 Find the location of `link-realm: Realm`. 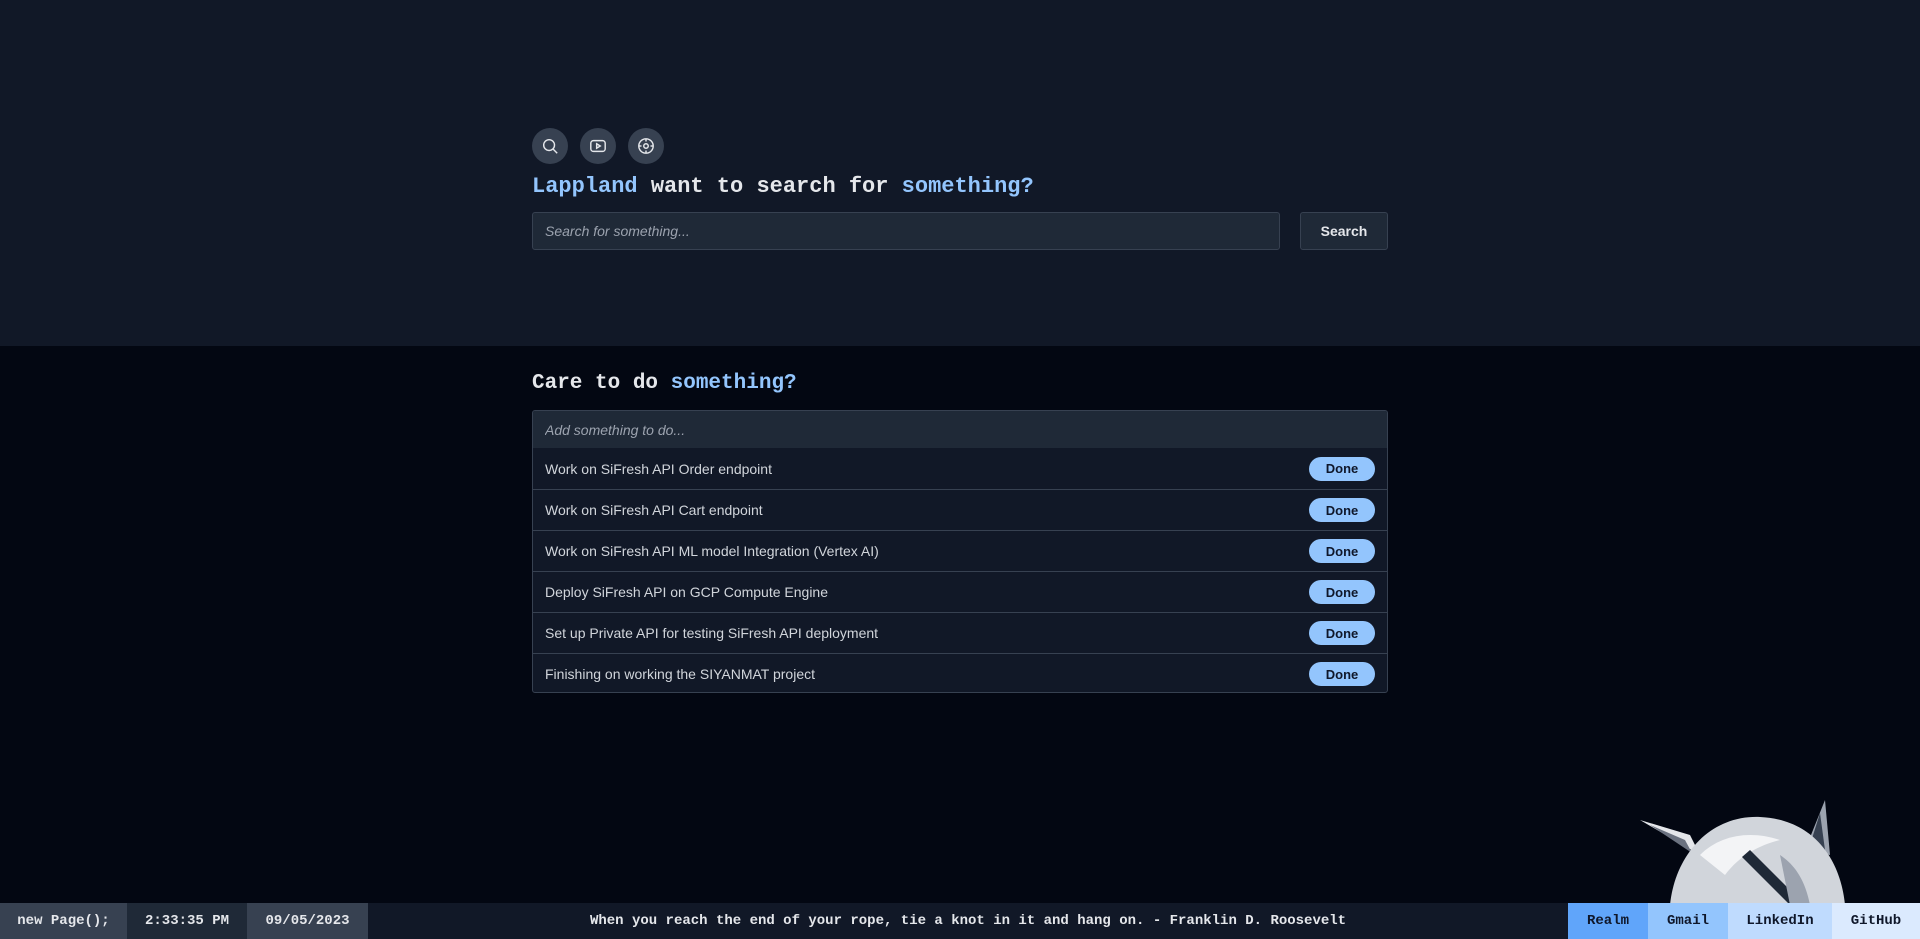

link-realm: Realm is located at coordinates (1608, 921).